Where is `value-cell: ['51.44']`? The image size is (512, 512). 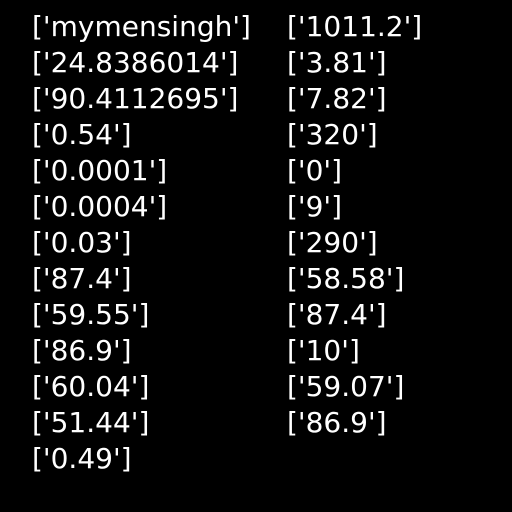 value-cell: ['51.44'] is located at coordinates (91, 422).